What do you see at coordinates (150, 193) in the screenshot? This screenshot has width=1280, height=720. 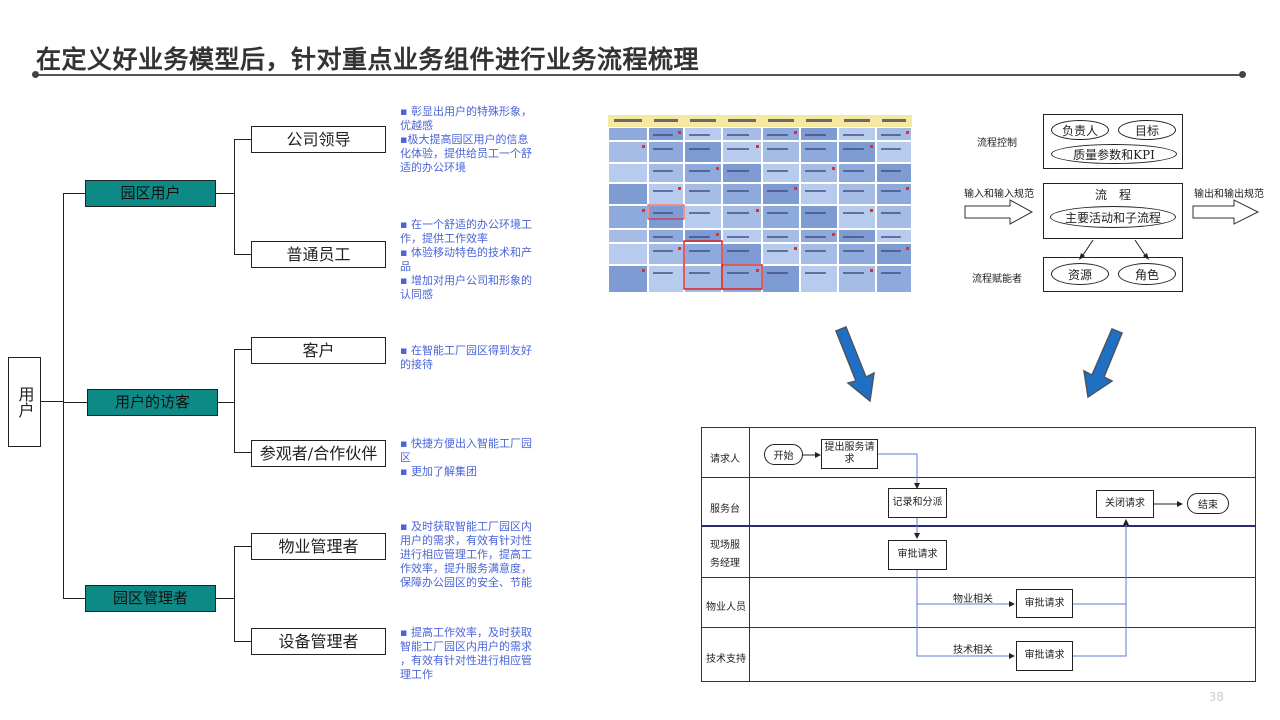 I see `group-park-users: 园区用户` at bounding box center [150, 193].